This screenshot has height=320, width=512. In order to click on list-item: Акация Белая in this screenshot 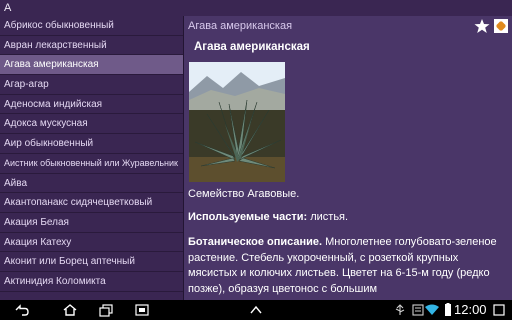, I will do `click(91, 223)`.